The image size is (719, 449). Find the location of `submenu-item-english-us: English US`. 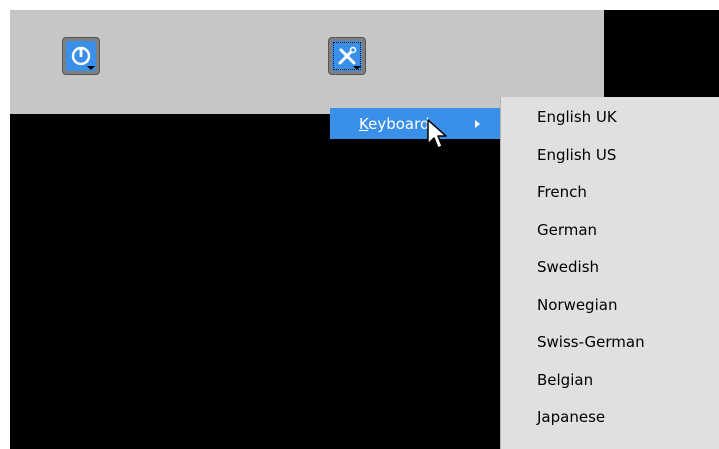

submenu-item-english-us: English US is located at coordinates (610, 156).